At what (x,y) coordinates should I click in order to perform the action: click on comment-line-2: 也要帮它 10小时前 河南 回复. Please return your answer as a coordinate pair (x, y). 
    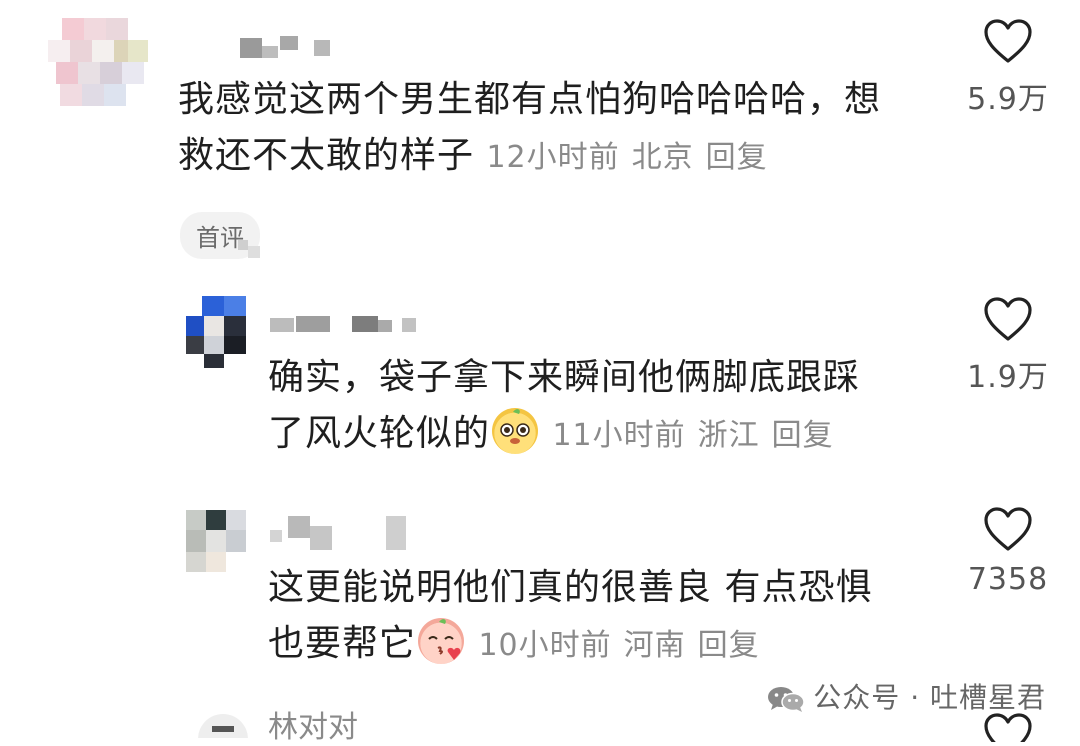
    Looking at the image, I should click on (570, 645).